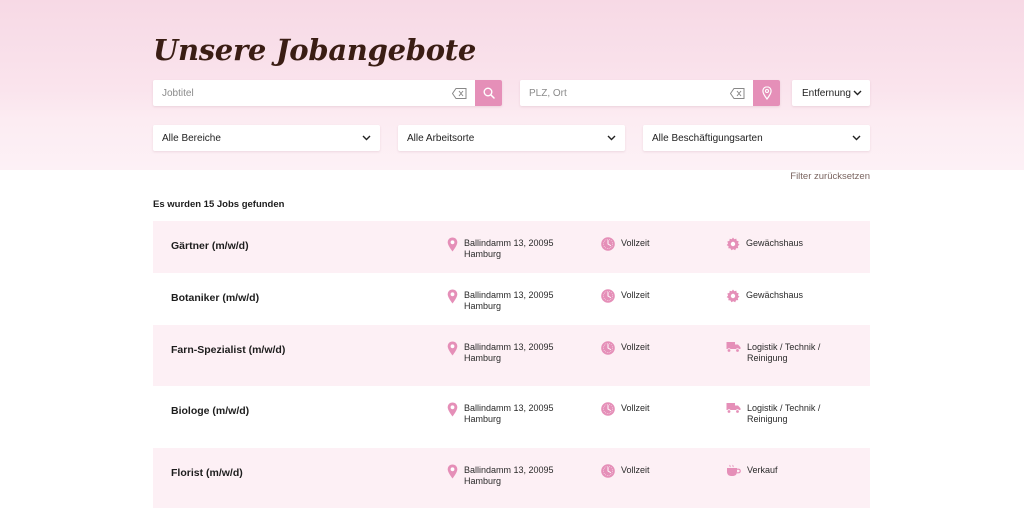 This screenshot has width=1024, height=508. I want to click on job-title: Farn-Spezialist (m/w/d), so click(228, 350).